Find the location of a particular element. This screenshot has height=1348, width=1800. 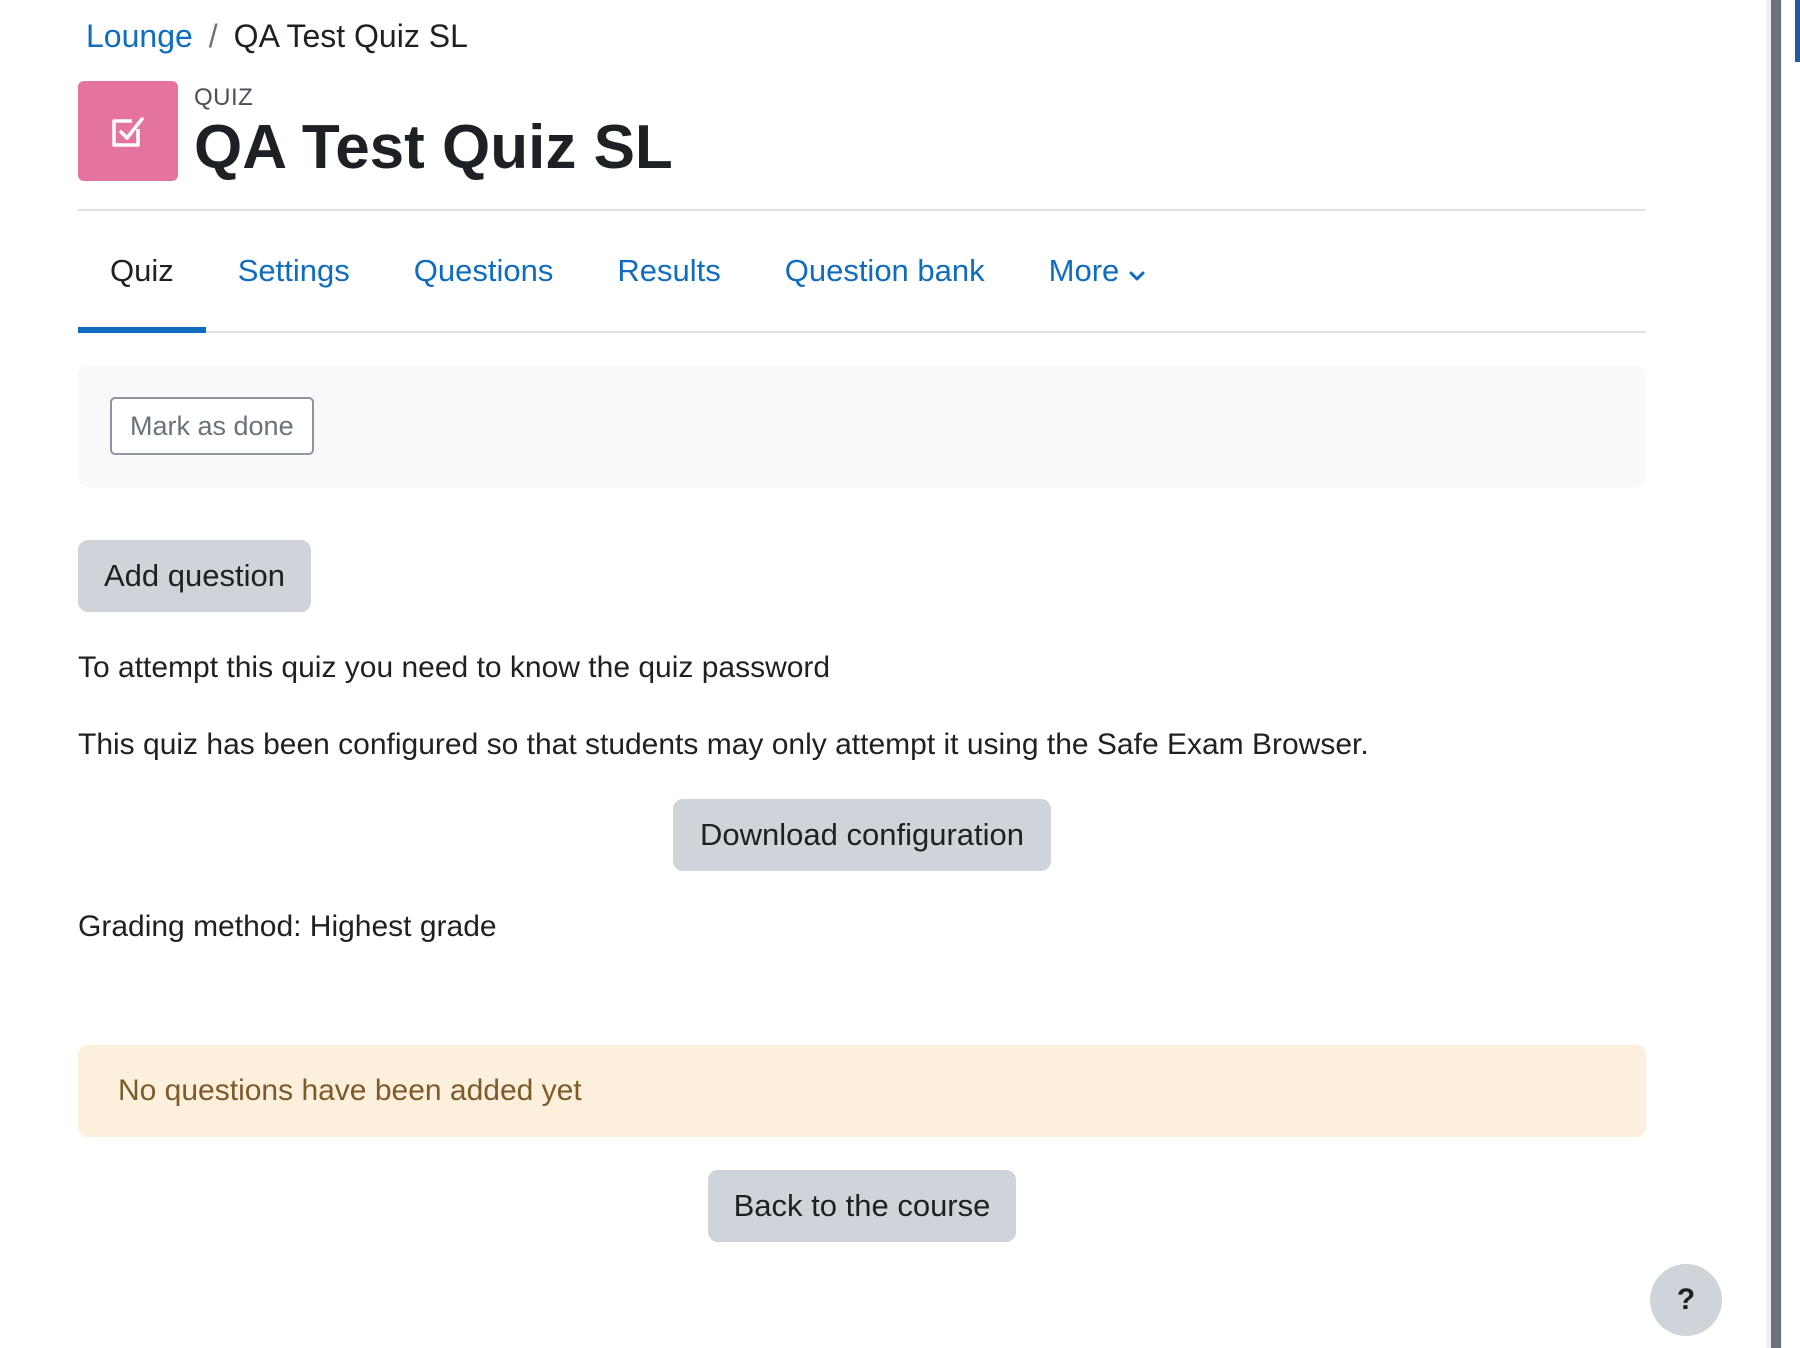

no-questions-alert: No questions have been added yet is located at coordinates (862, 1091).